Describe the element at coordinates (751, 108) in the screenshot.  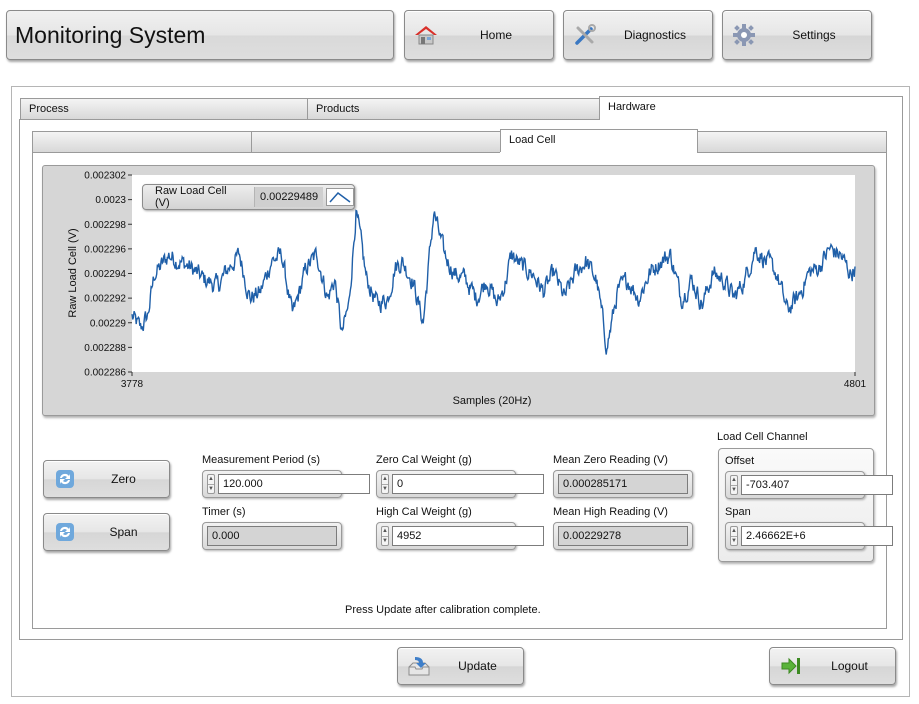
I see `tab-hardware: Hardware` at that location.